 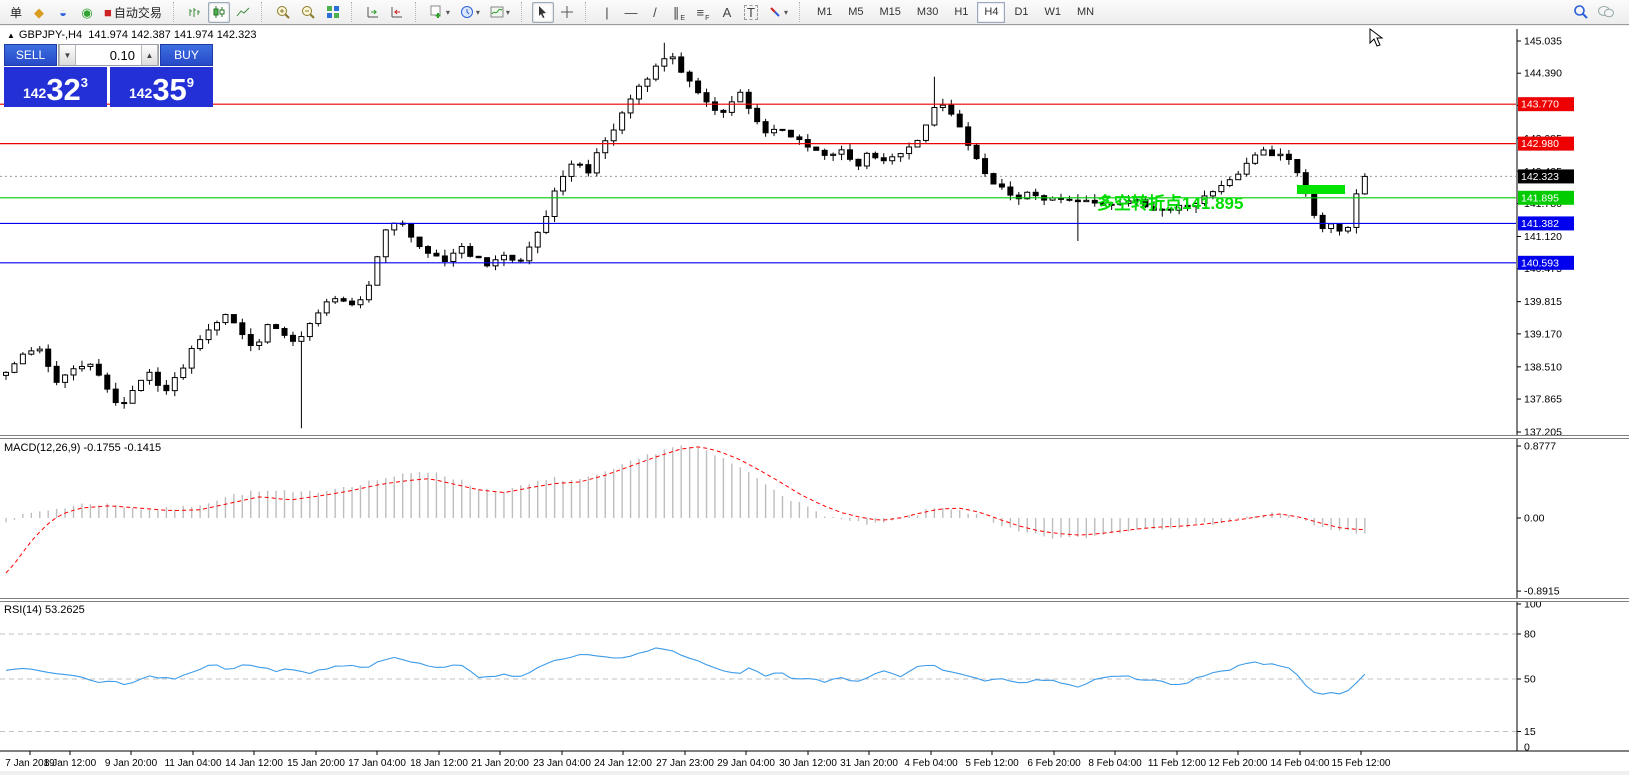 I want to click on volume-input: 0.10, so click(x=108, y=55).